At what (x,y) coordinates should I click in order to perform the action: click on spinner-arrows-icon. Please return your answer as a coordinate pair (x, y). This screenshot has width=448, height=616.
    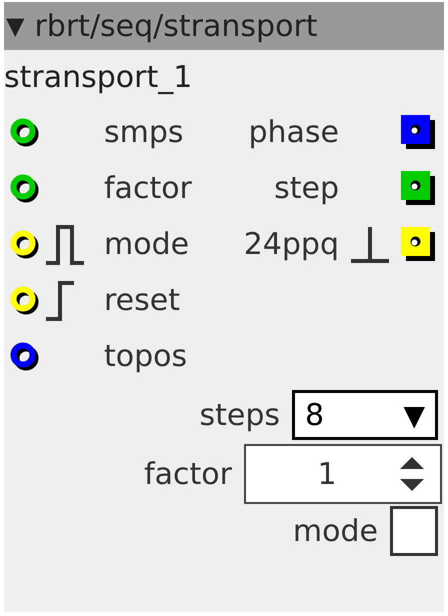
    Looking at the image, I should click on (412, 474).